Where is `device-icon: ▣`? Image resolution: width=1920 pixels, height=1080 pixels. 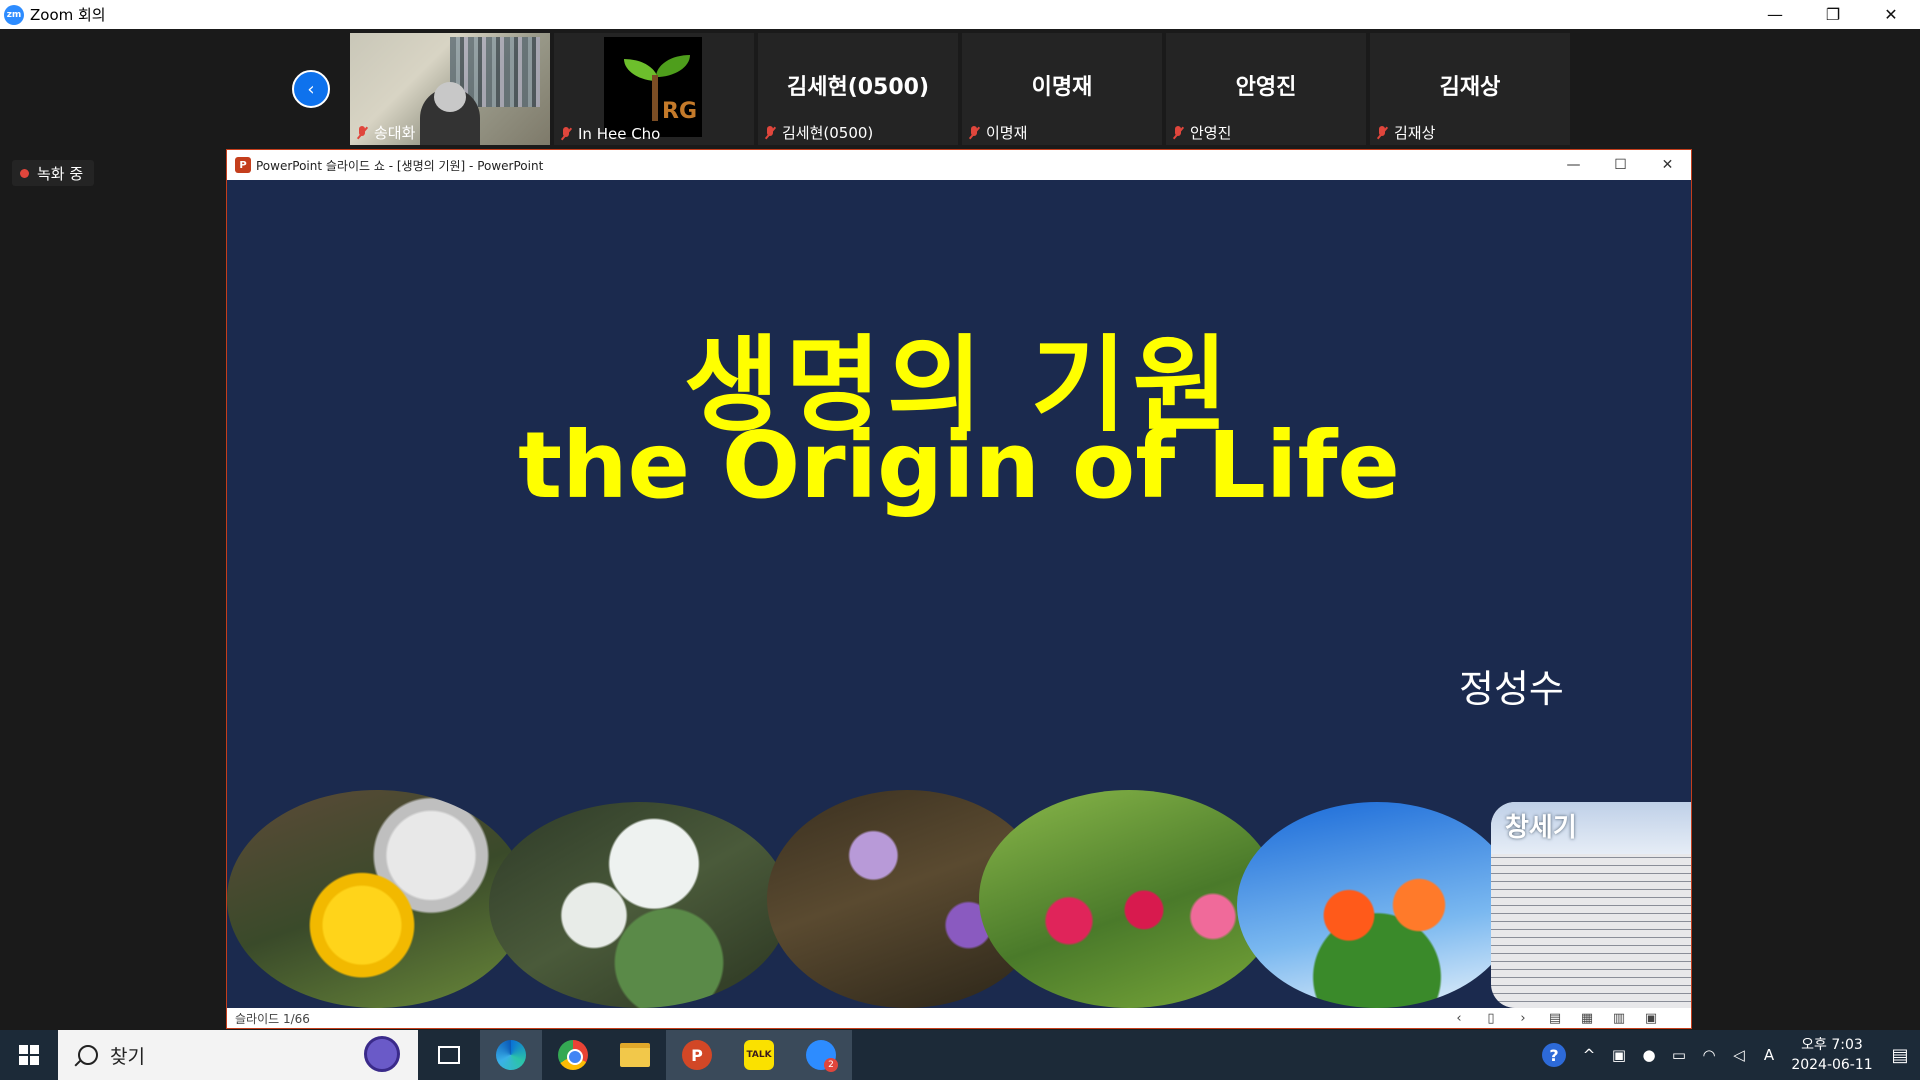 device-icon: ▣ is located at coordinates (1619, 1055).